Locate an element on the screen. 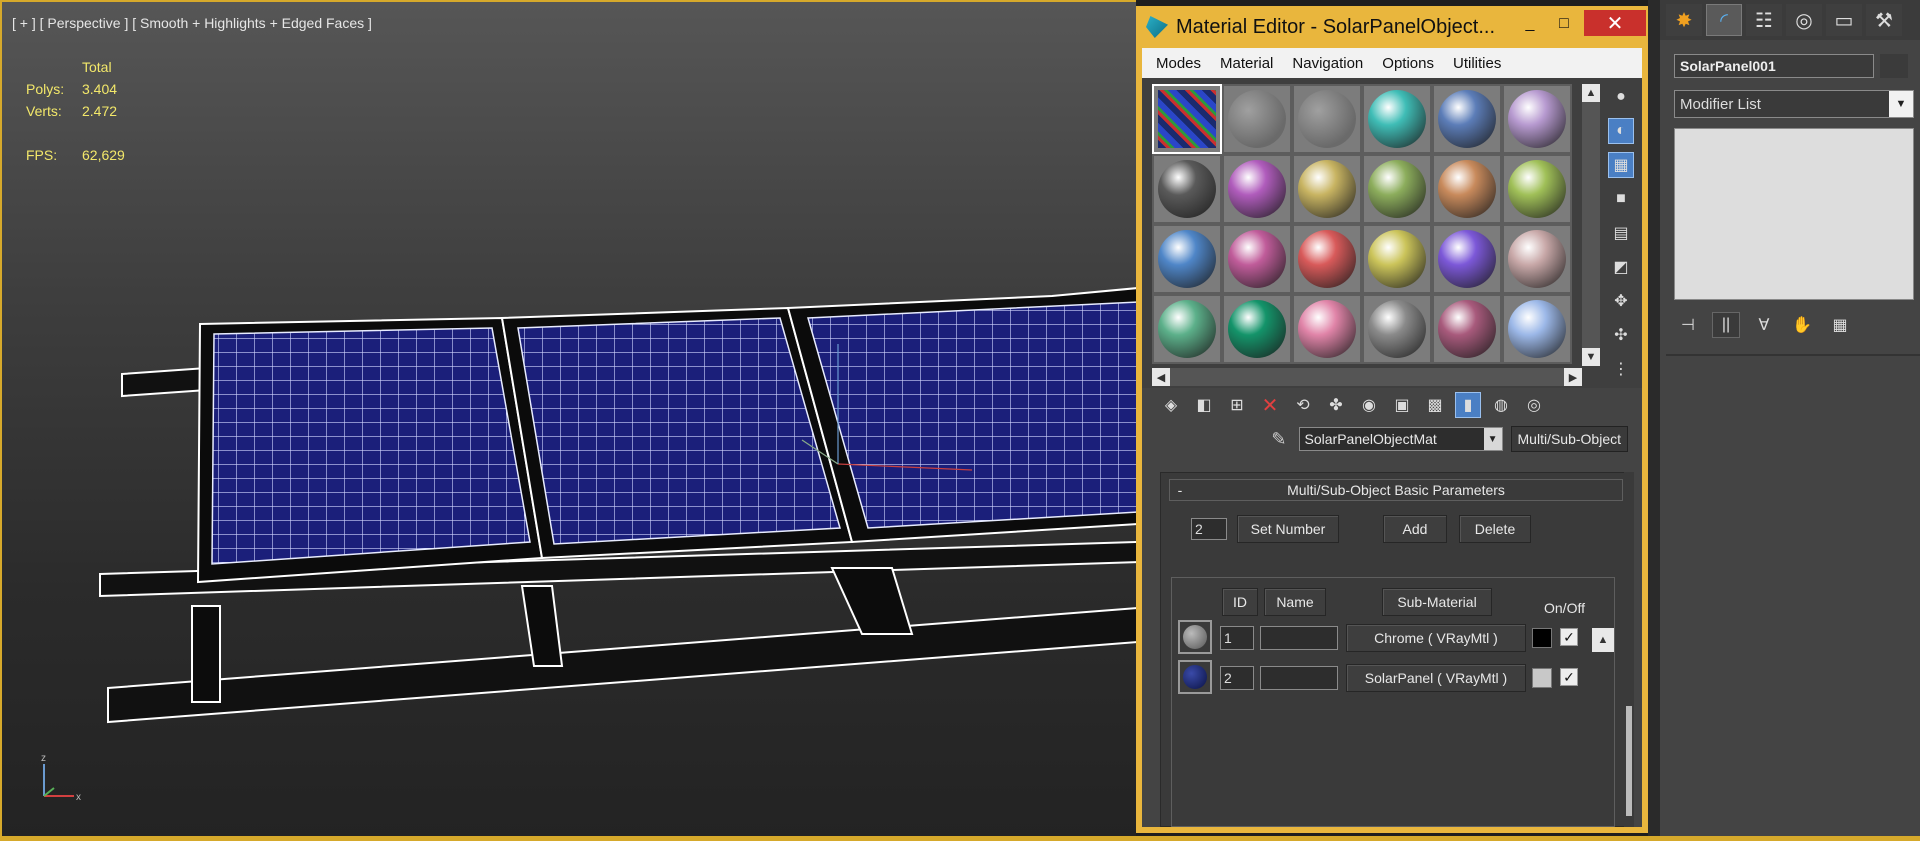 This screenshot has height=841, width=1920. list-scroll-up-icon: ▲ is located at coordinates (1603, 640).